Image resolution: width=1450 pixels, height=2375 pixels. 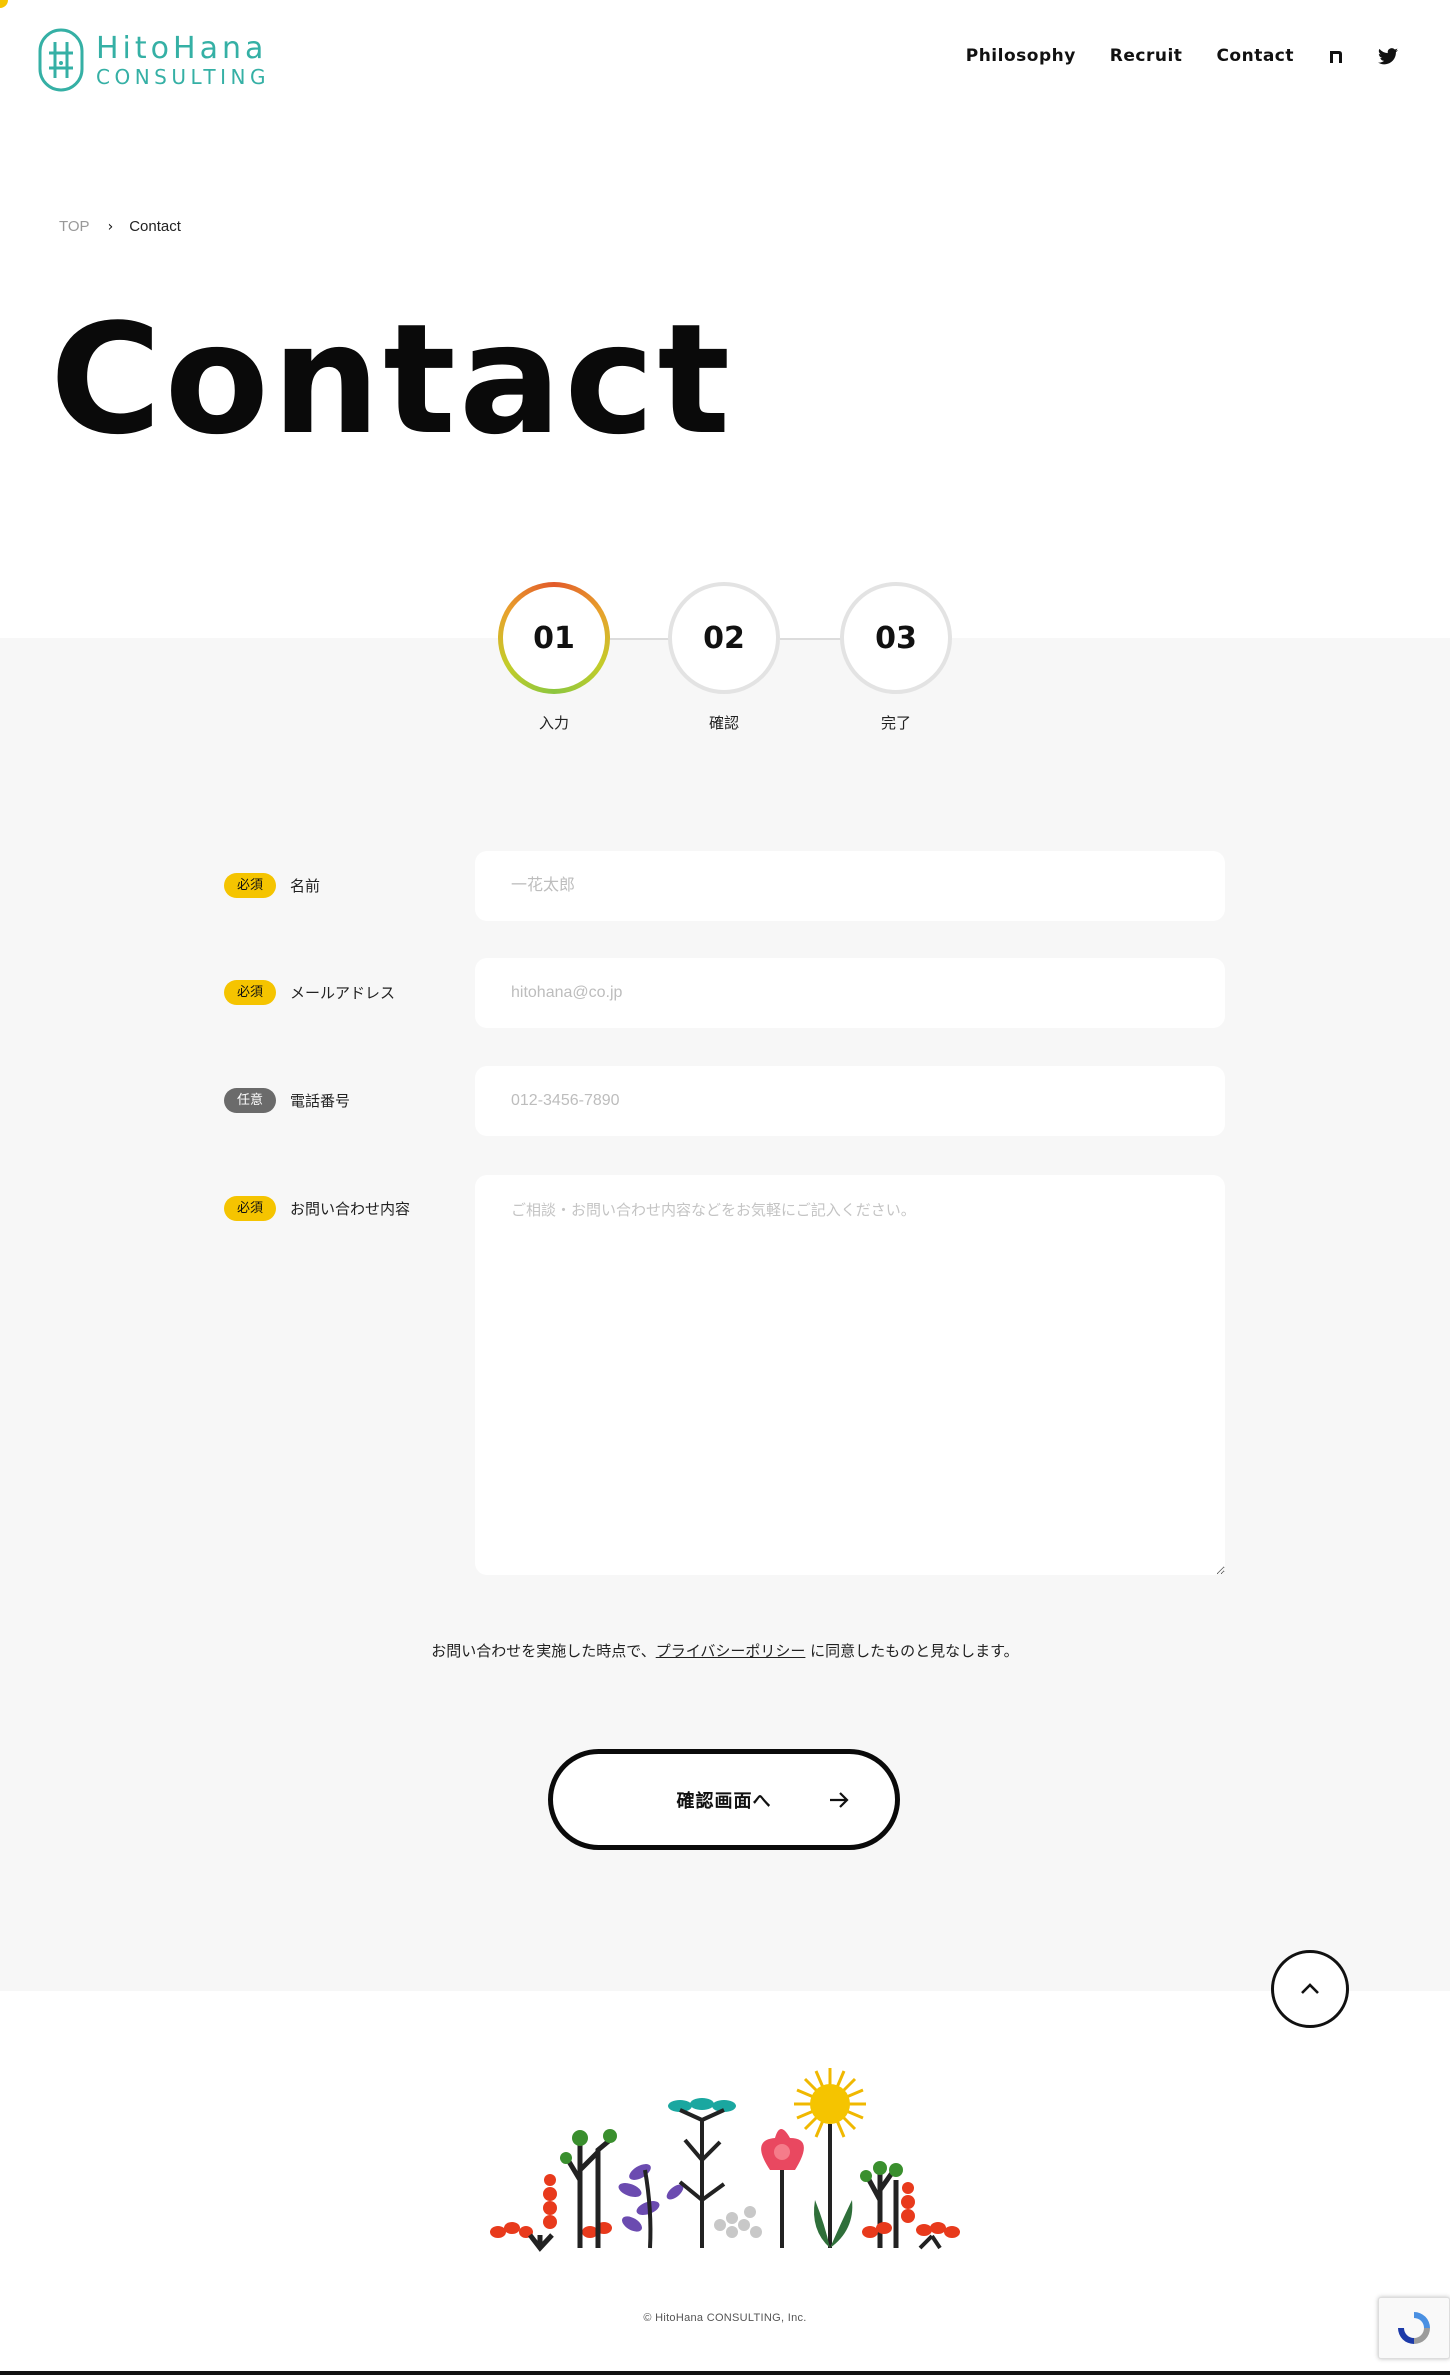 What do you see at coordinates (850, 1375) in the screenshot?
I see `message-textarea` at bounding box center [850, 1375].